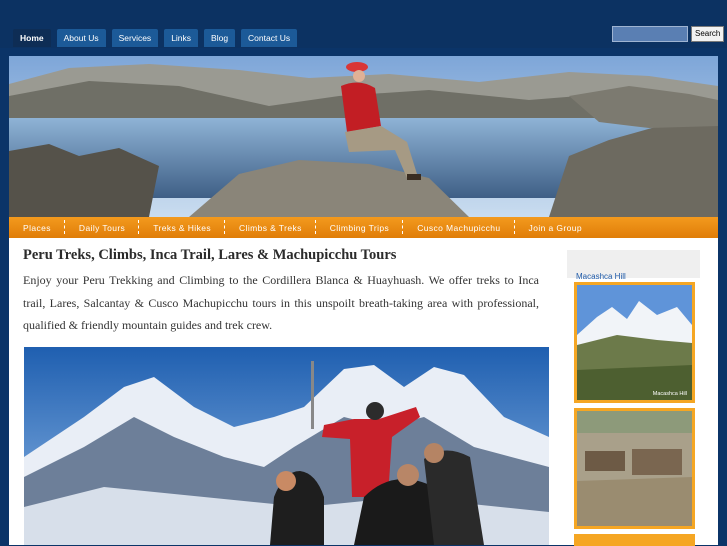 The image size is (727, 546). I want to click on sub-nav-places: Places, so click(37, 226).